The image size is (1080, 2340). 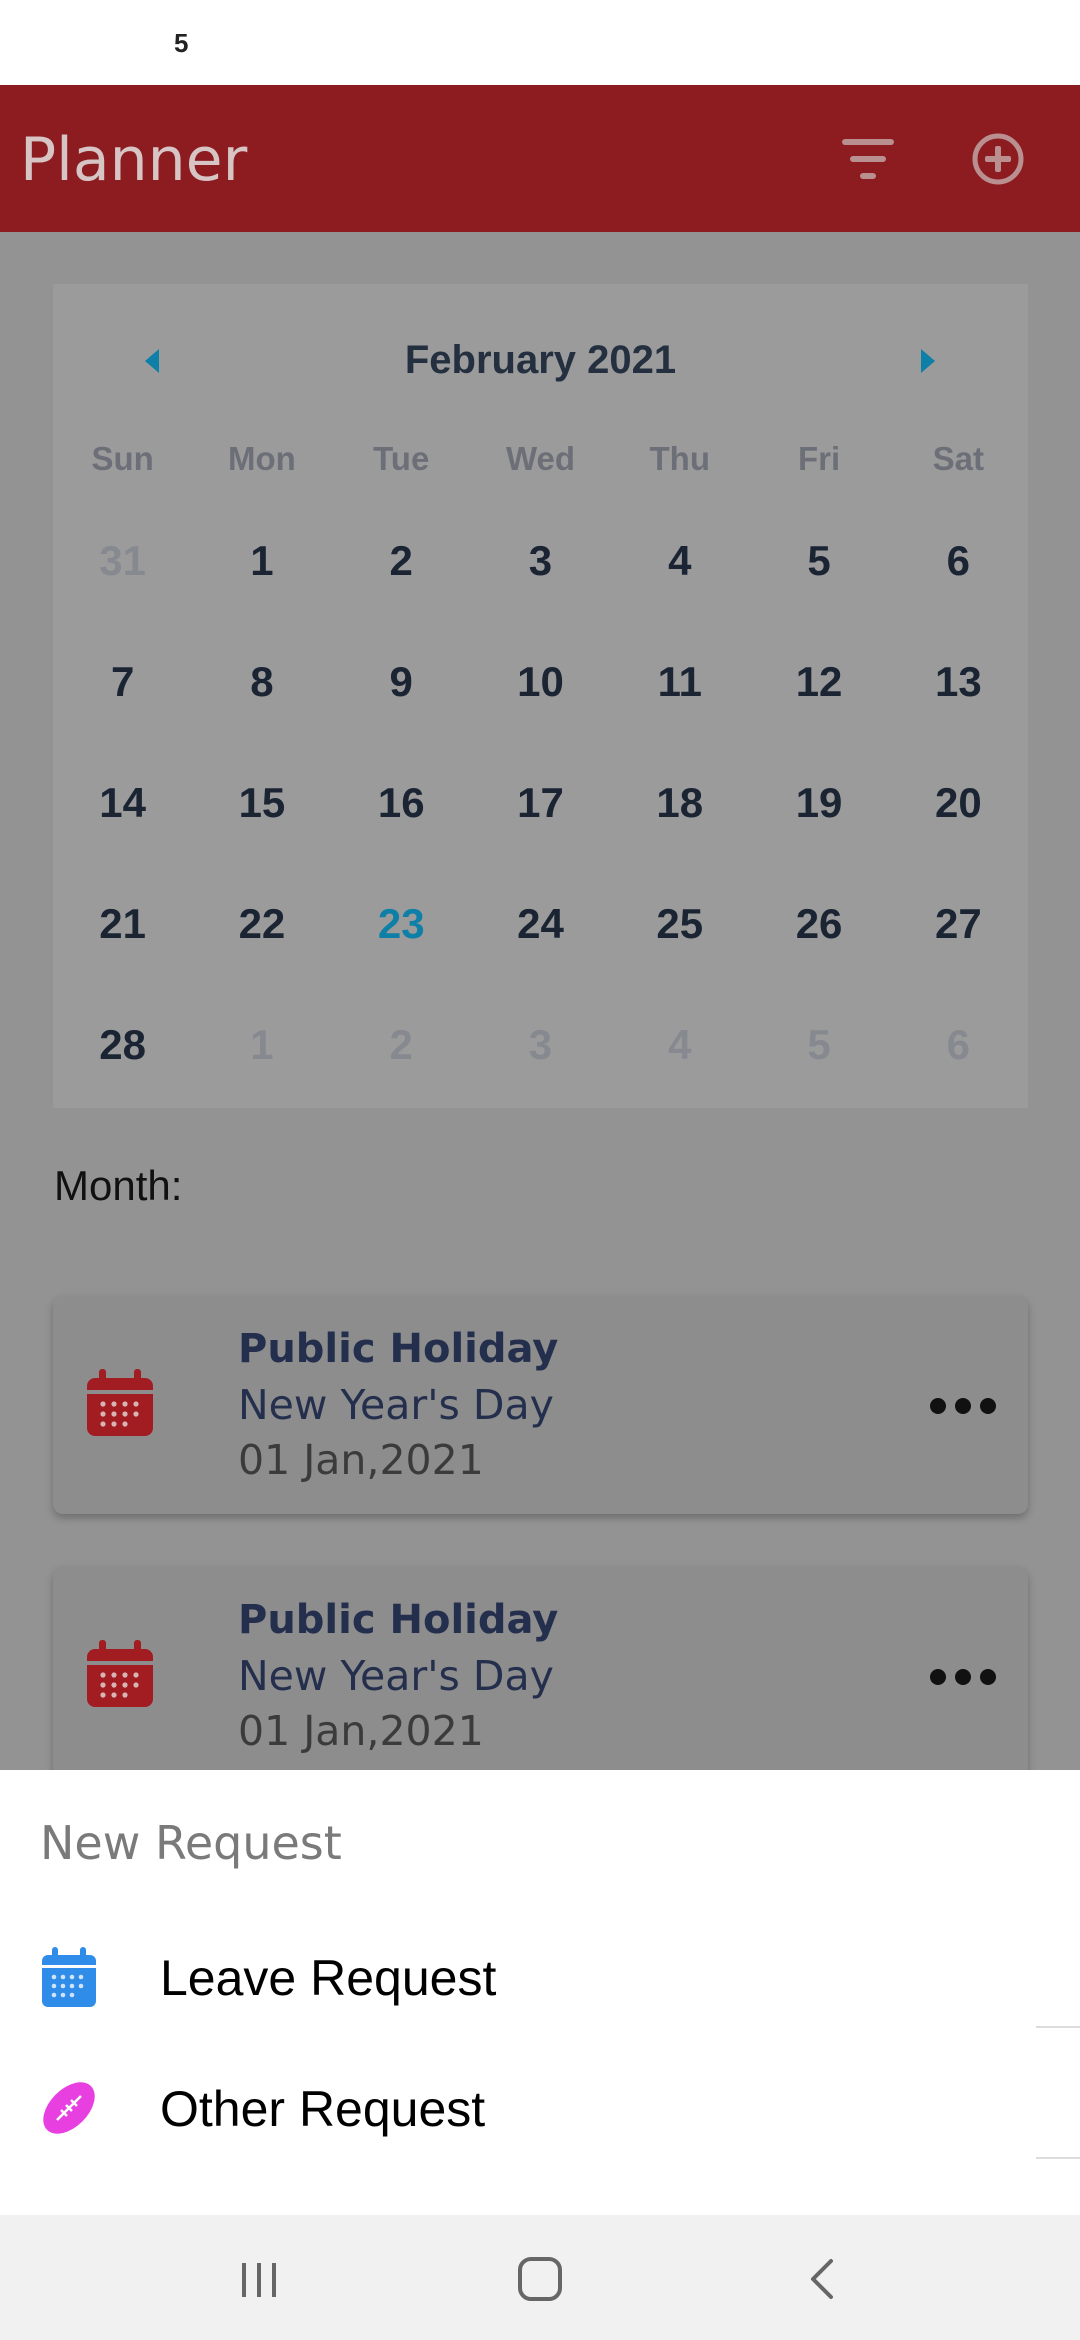 I want to click on calendar-day: 22, so click(x=261, y=924).